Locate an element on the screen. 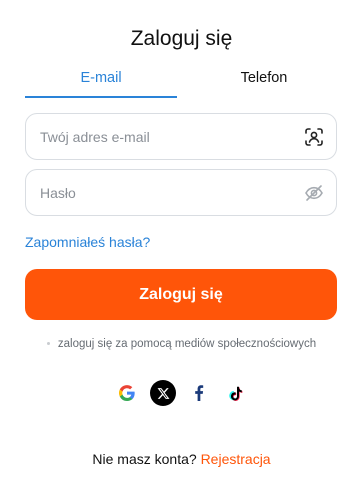 The height and width of the screenshot is (487, 363). page-title: Zaloguj się is located at coordinates (181, 38).